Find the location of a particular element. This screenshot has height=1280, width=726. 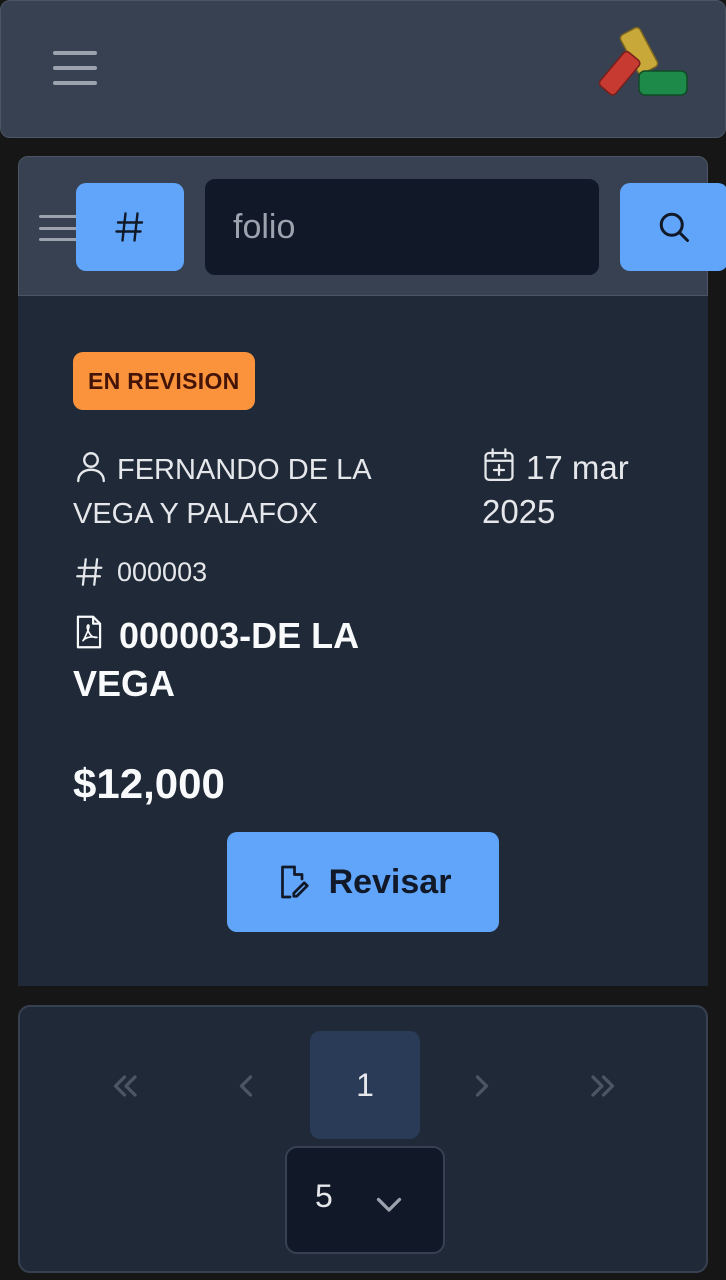

revisar-label: Revisar is located at coordinates (390, 881).